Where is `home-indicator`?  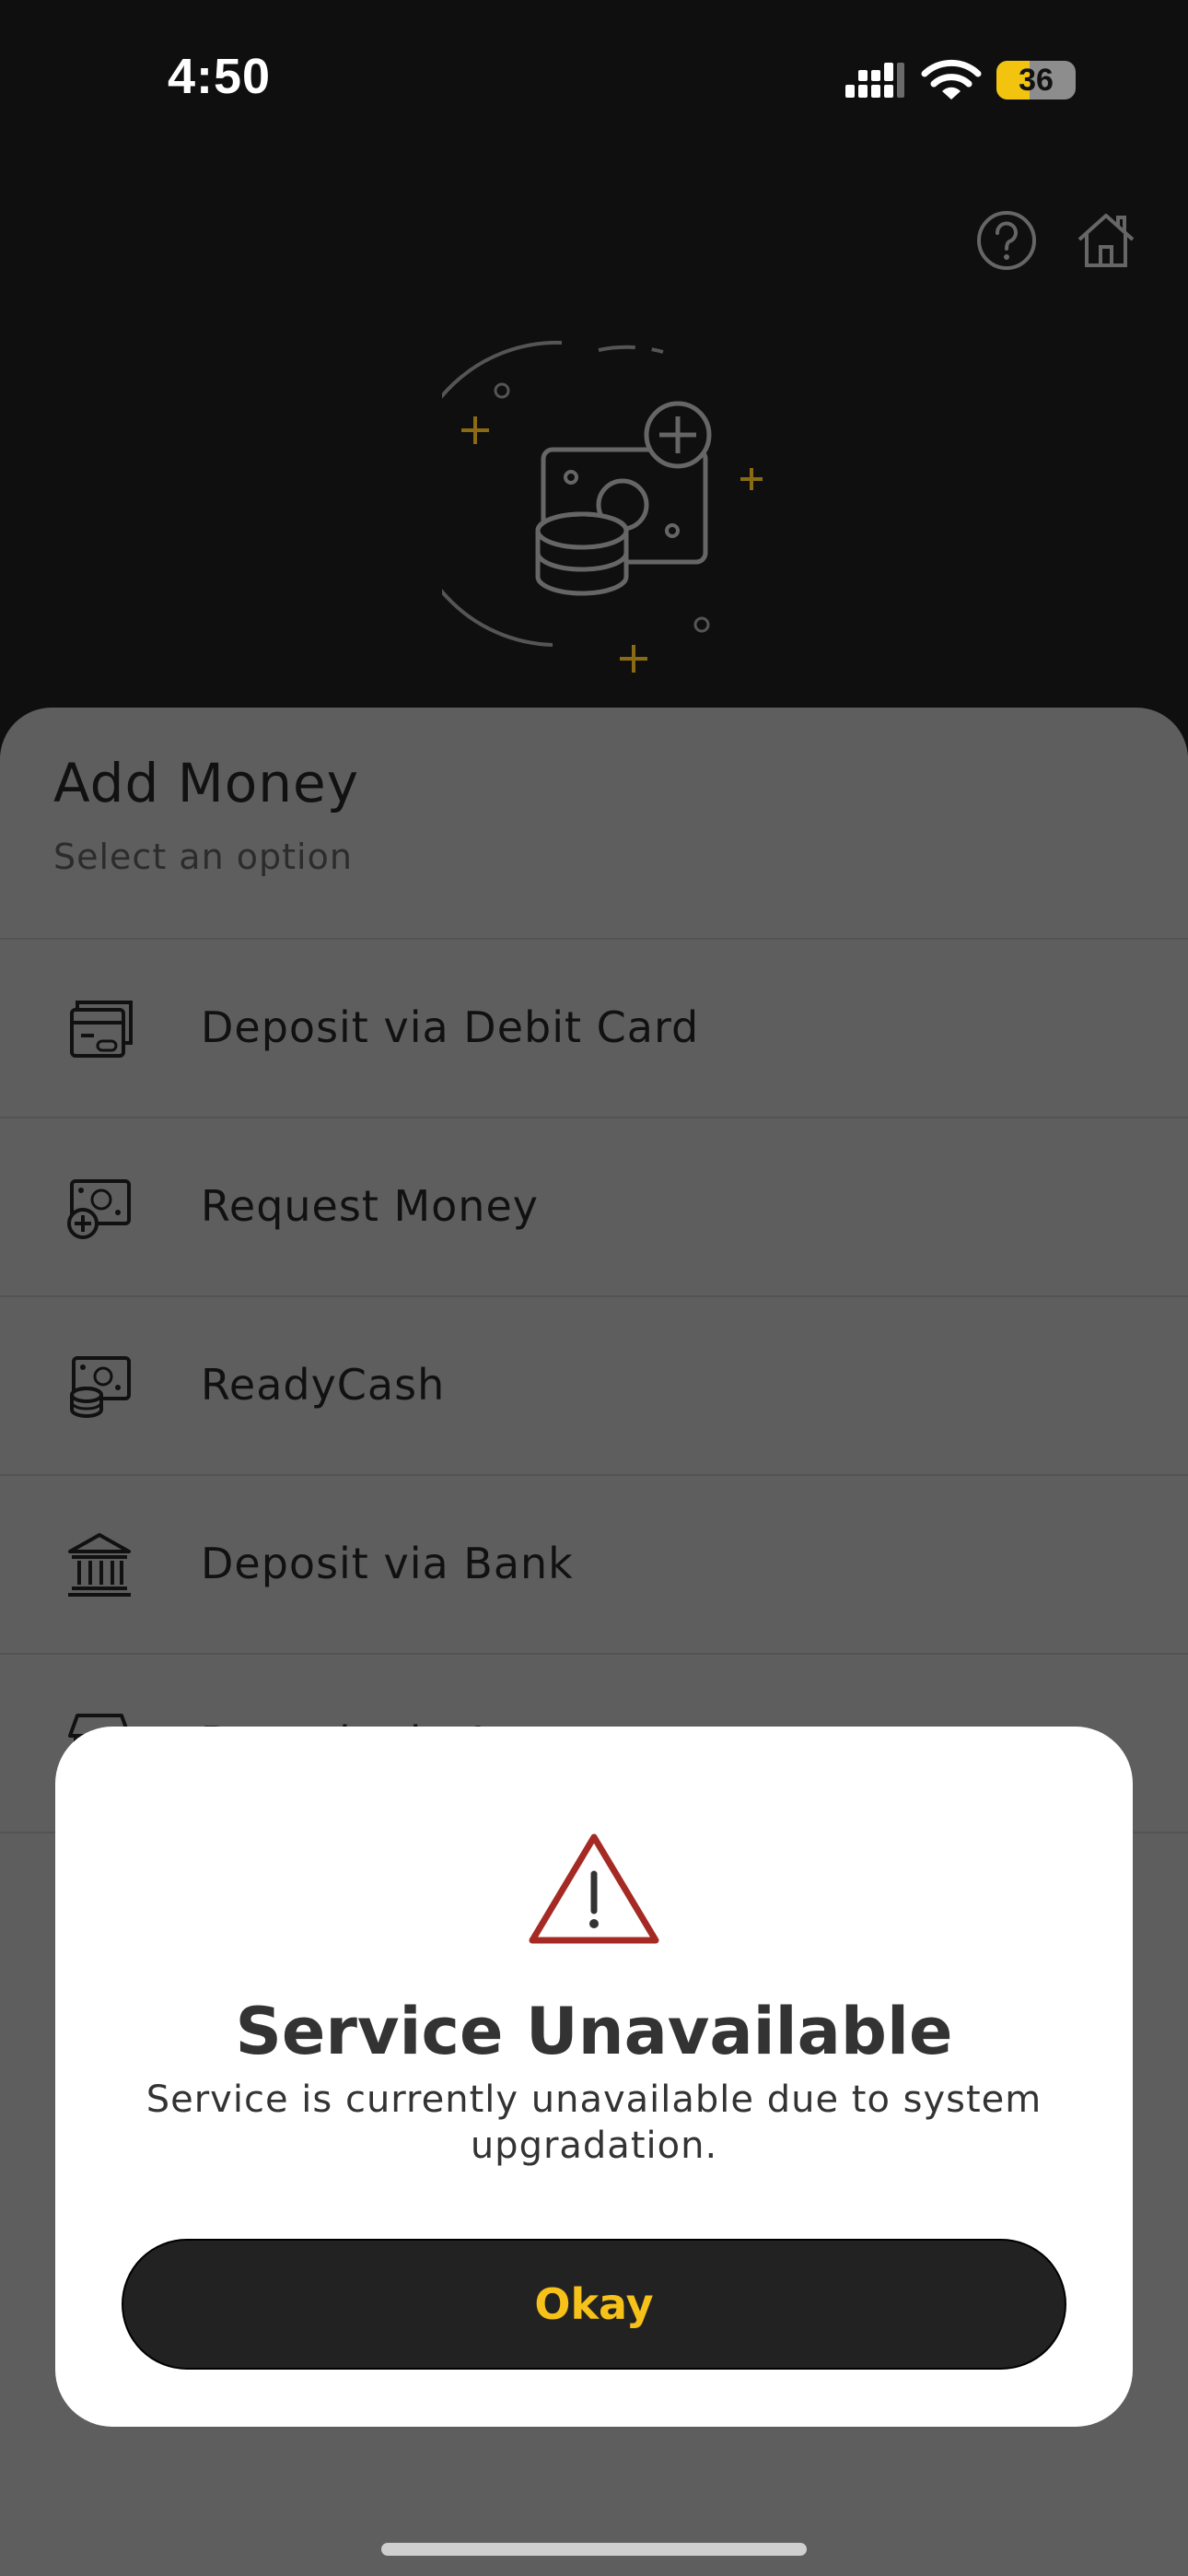 home-indicator is located at coordinates (594, 2549).